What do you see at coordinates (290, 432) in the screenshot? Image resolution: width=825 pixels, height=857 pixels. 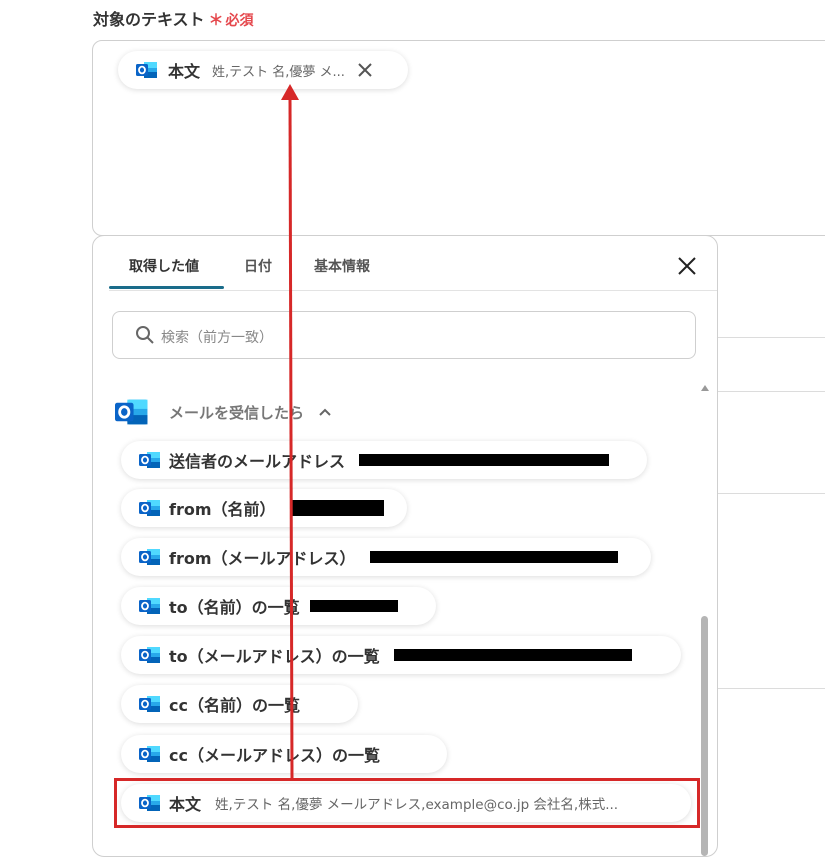 I see `annotation-arrow` at bounding box center [290, 432].